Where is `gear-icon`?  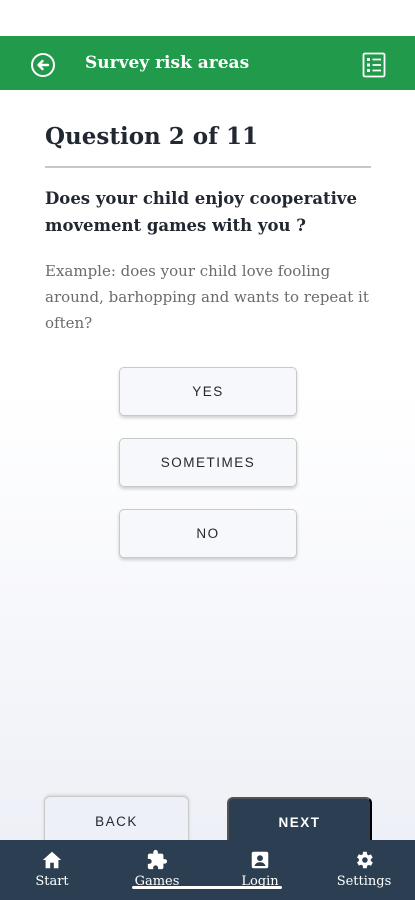 gear-icon is located at coordinates (365, 860).